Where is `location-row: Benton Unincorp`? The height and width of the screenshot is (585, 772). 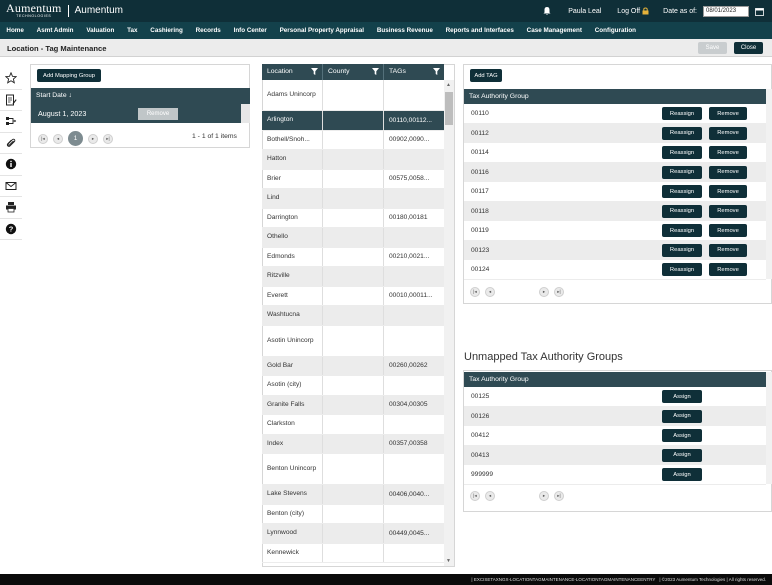 location-row: Benton Unincorp is located at coordinates (353, 469).